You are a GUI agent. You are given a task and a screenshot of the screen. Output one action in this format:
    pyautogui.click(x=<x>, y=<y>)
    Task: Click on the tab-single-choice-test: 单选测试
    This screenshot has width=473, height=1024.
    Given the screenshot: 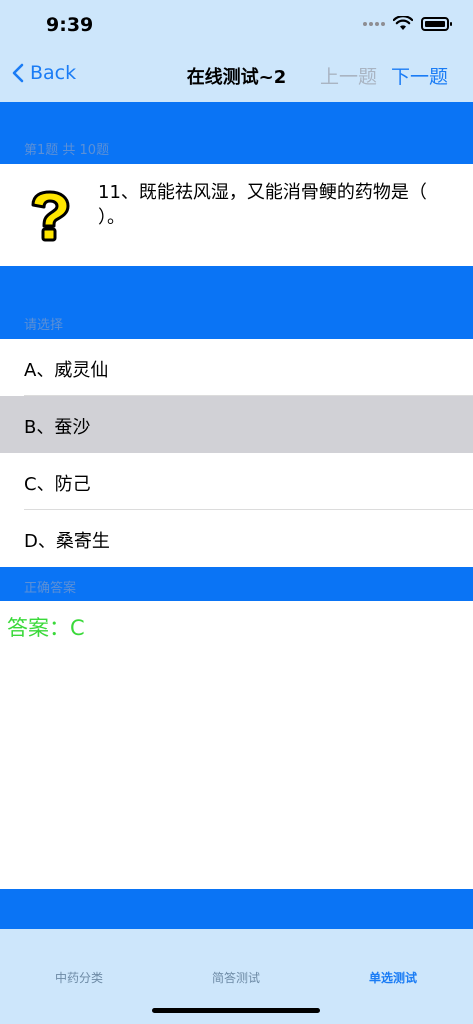 What is the action you would take?
    pyautogui.click(x=393, y=977)
    